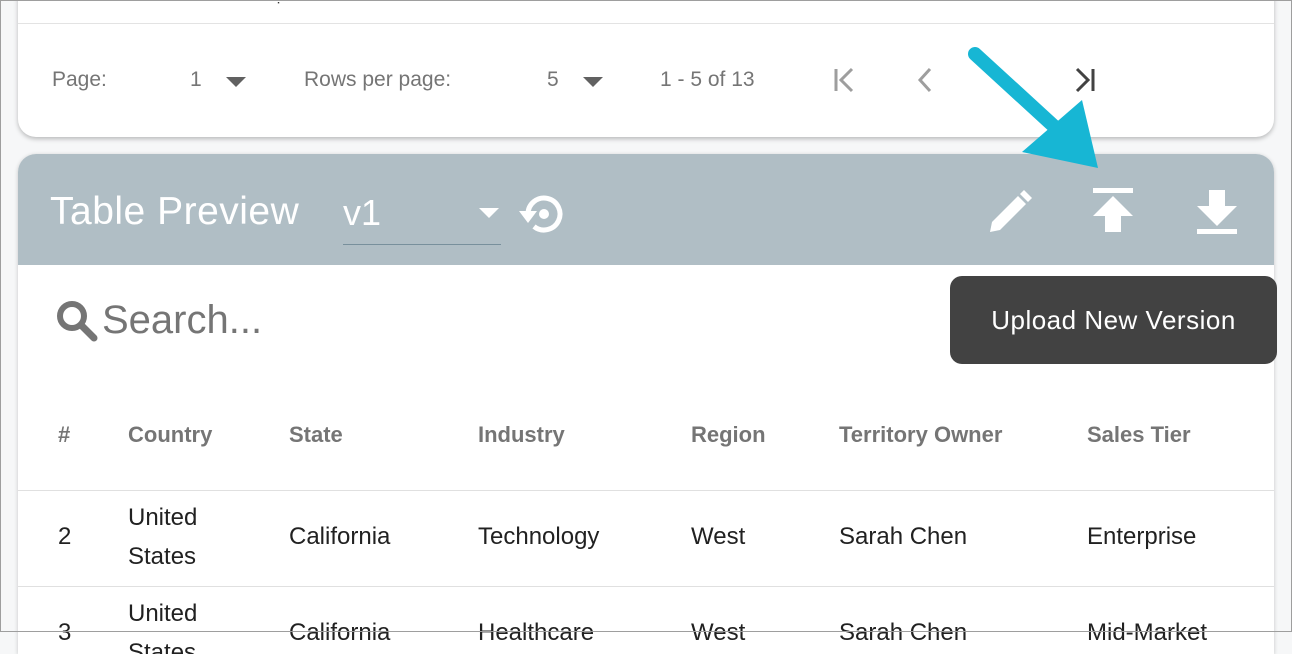  Describe the element at coordinates (162, 646) in the screenshot. I see `cell-line: States` at that location.